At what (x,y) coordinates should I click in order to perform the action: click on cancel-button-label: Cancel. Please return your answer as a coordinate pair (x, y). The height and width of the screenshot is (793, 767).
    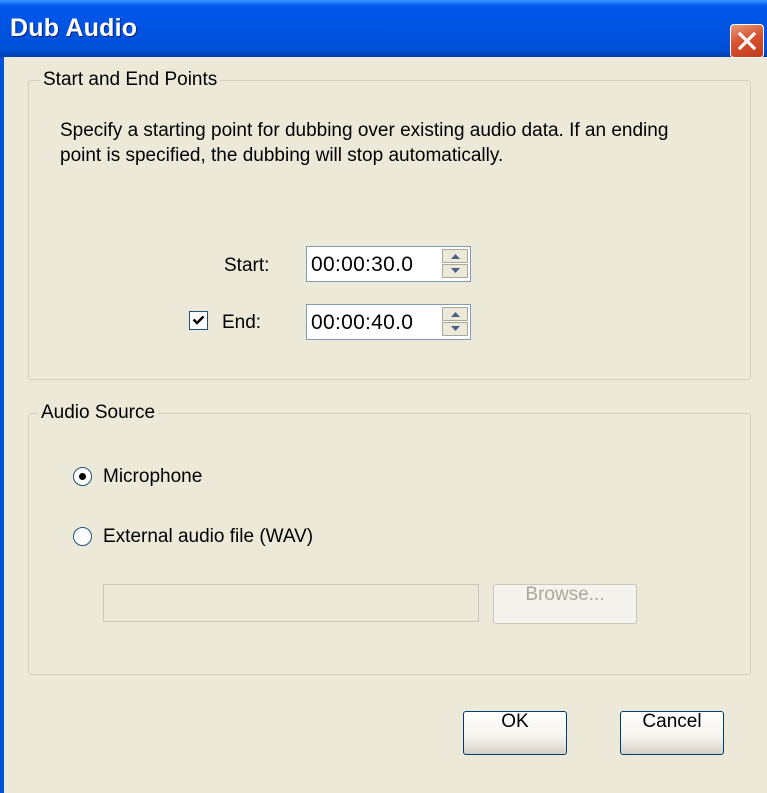
    Looking at the image, I should click on (672, 721).